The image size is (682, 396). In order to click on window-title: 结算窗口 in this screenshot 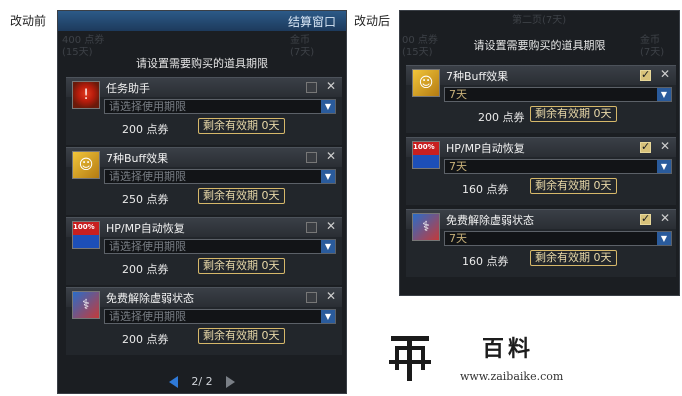, I will do `click(311, 22)`.